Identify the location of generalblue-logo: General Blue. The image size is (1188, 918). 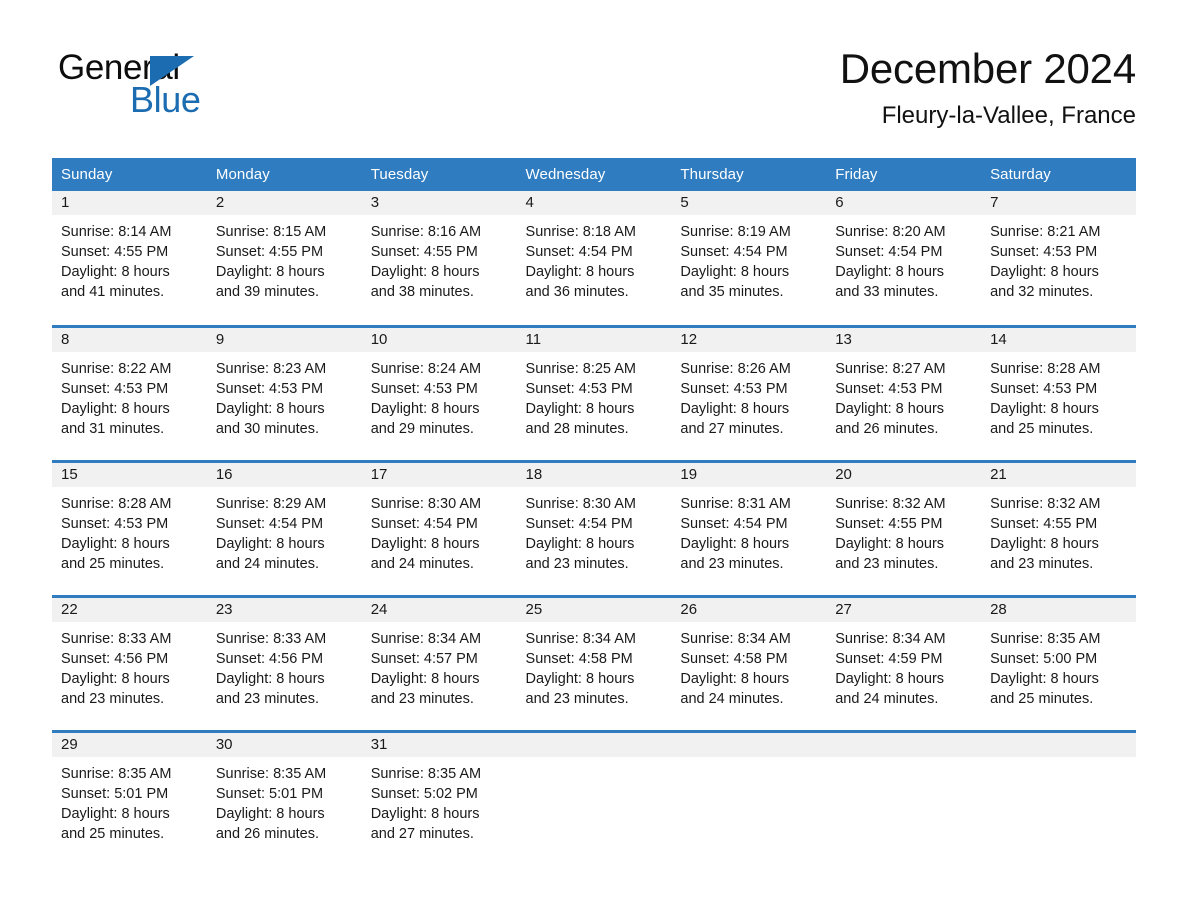
(173, 86).